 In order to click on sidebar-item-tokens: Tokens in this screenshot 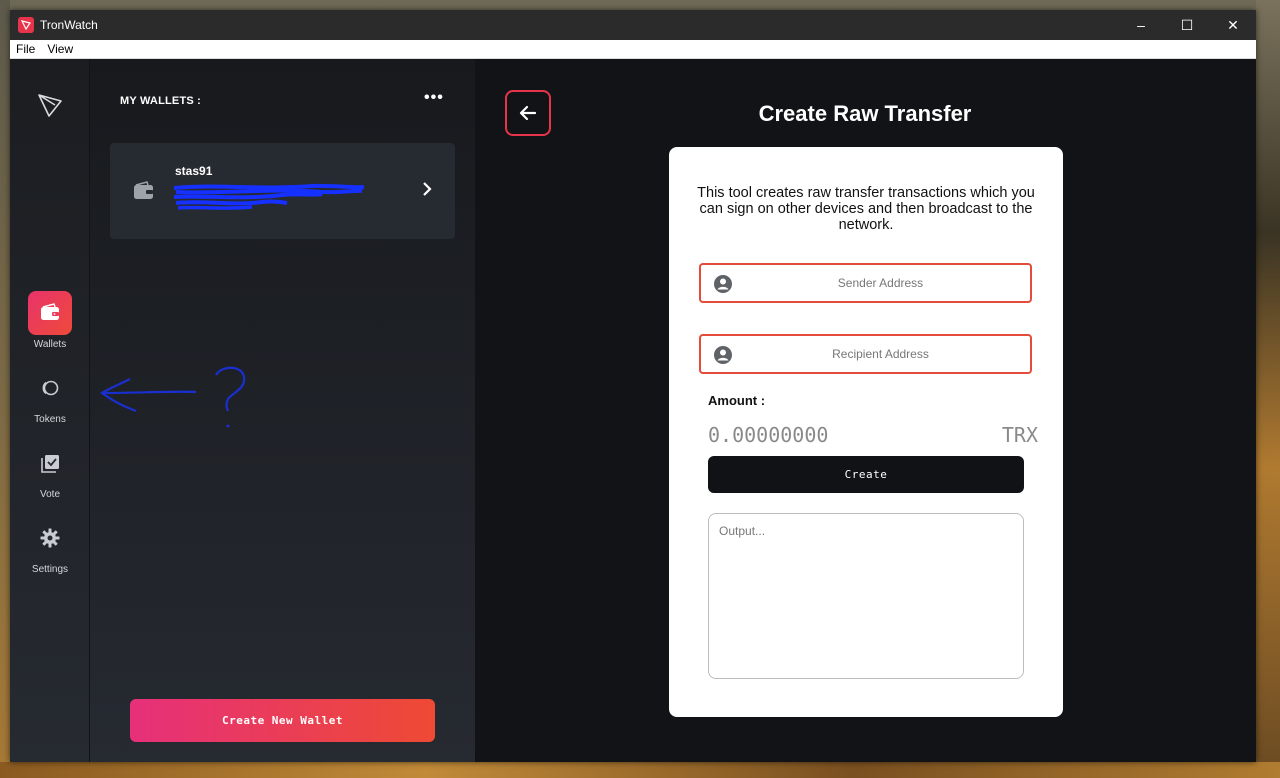, I will do `click(50, 395)`.